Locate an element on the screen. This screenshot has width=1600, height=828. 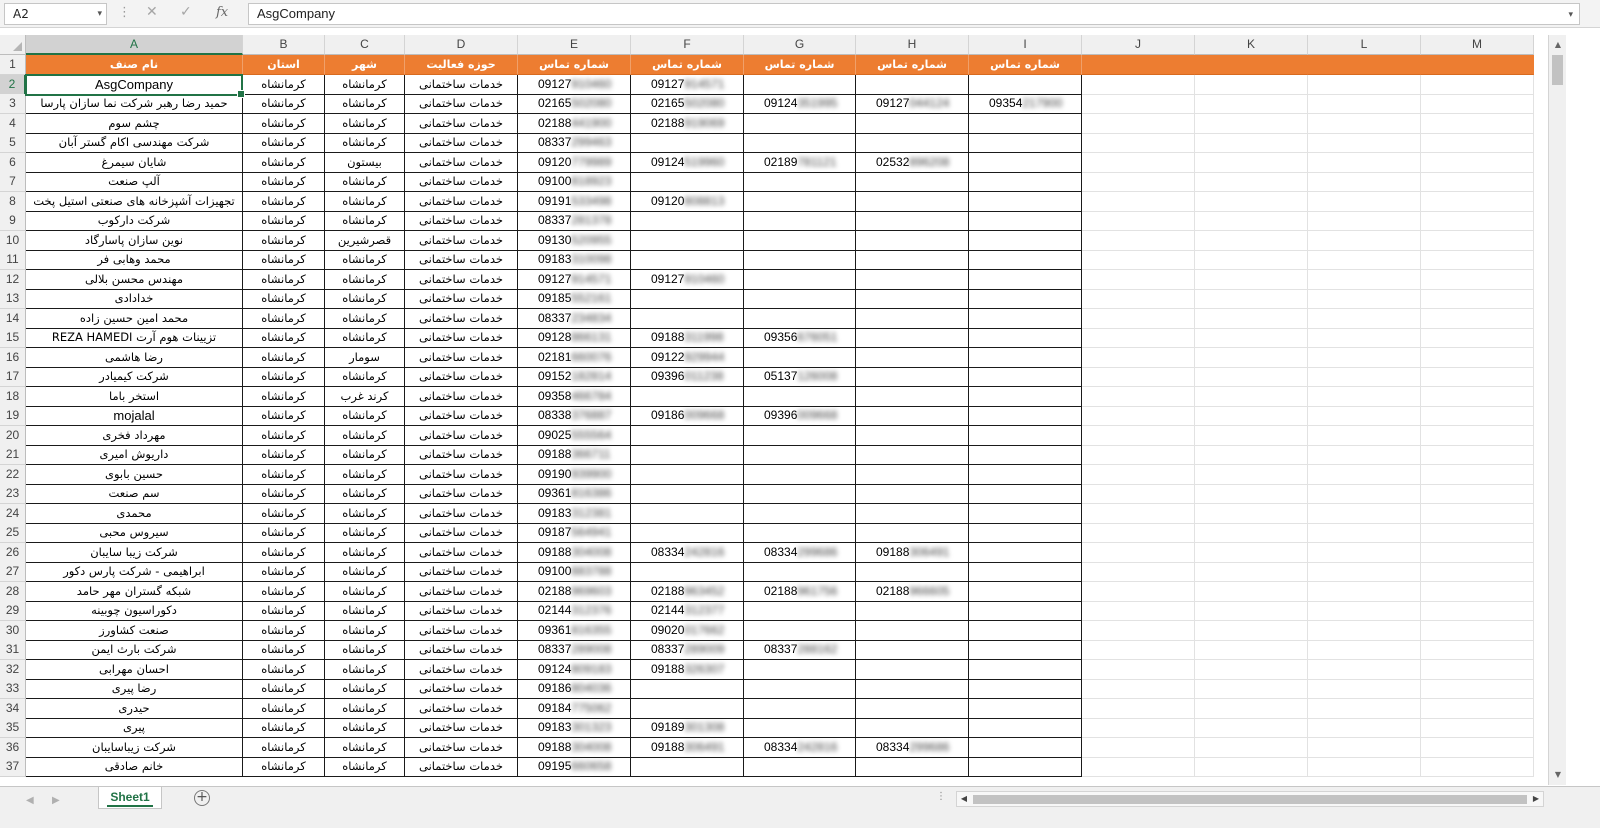
row-header: 5 is located at coordinates (13, 143).